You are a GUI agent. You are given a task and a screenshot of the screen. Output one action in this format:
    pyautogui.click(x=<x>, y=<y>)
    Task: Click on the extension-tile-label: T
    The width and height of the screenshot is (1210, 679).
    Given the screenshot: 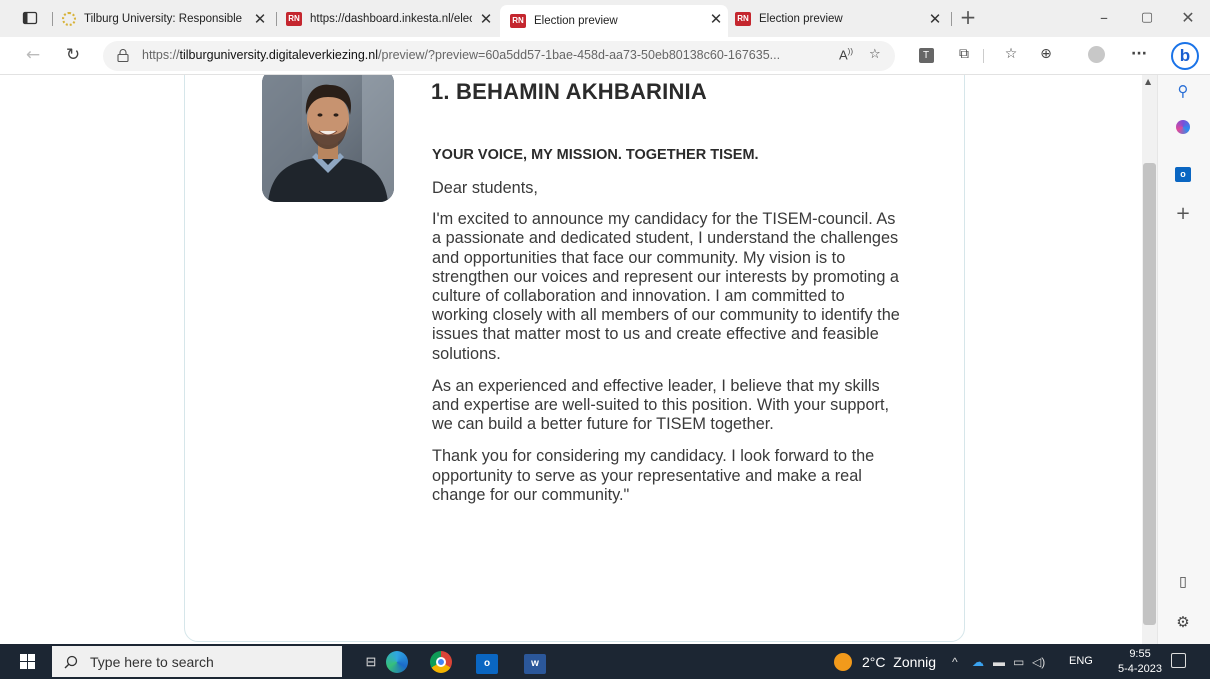 What is the action you would take?
    pyautogui.click(x=926, y=55)
    